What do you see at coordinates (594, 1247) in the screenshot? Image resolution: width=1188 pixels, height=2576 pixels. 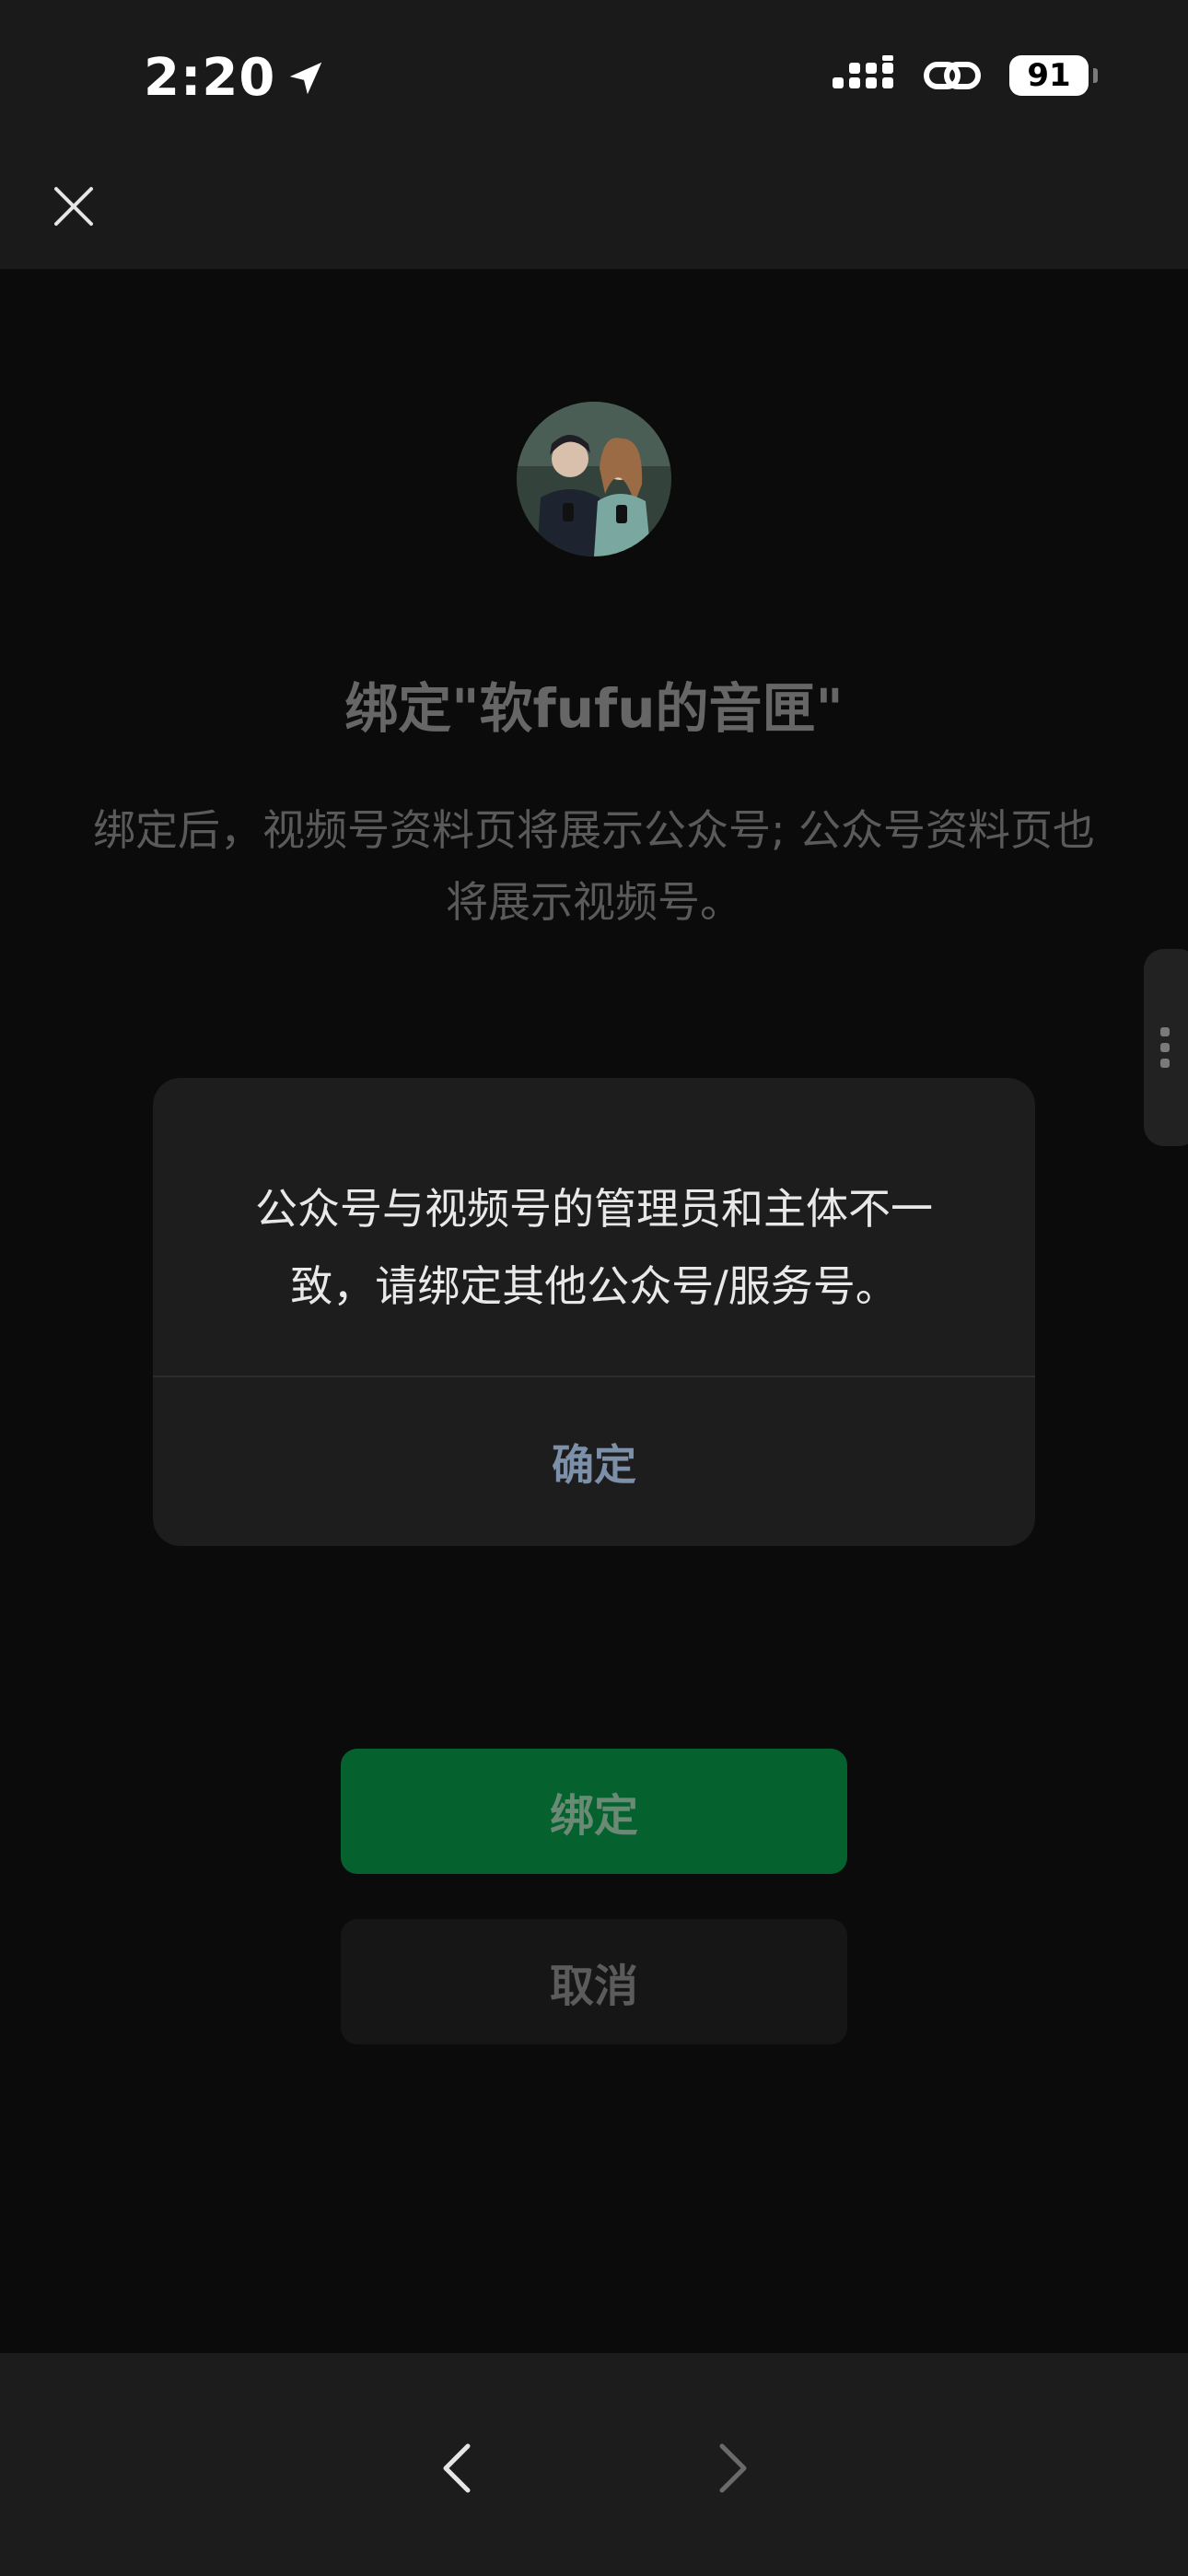 I see `dialog-message: 公众号与视频号的管理员和主体不一致，请绑定其他公众号/服务号。` at bounding box center [594, 1247].